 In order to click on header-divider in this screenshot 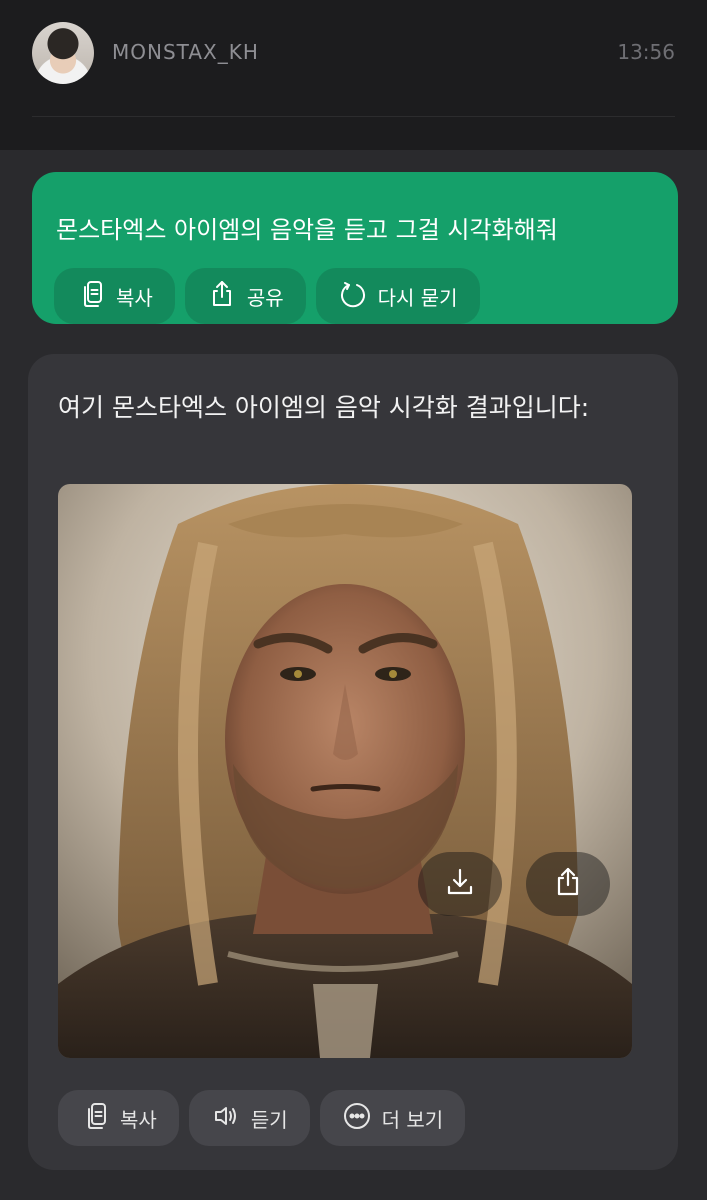, I will do `click(353, 116)`.